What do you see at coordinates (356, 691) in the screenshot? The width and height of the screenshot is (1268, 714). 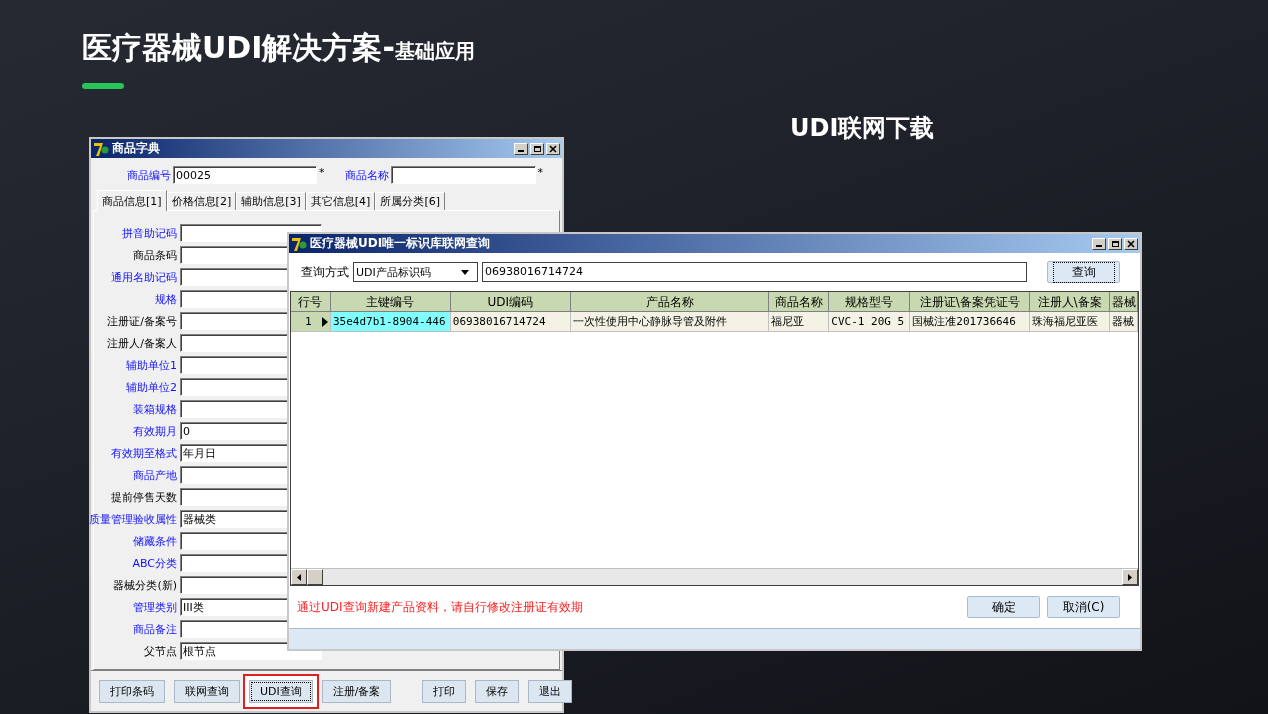 I see `action-button: 注册/备案` at bounding box center [356, 691].